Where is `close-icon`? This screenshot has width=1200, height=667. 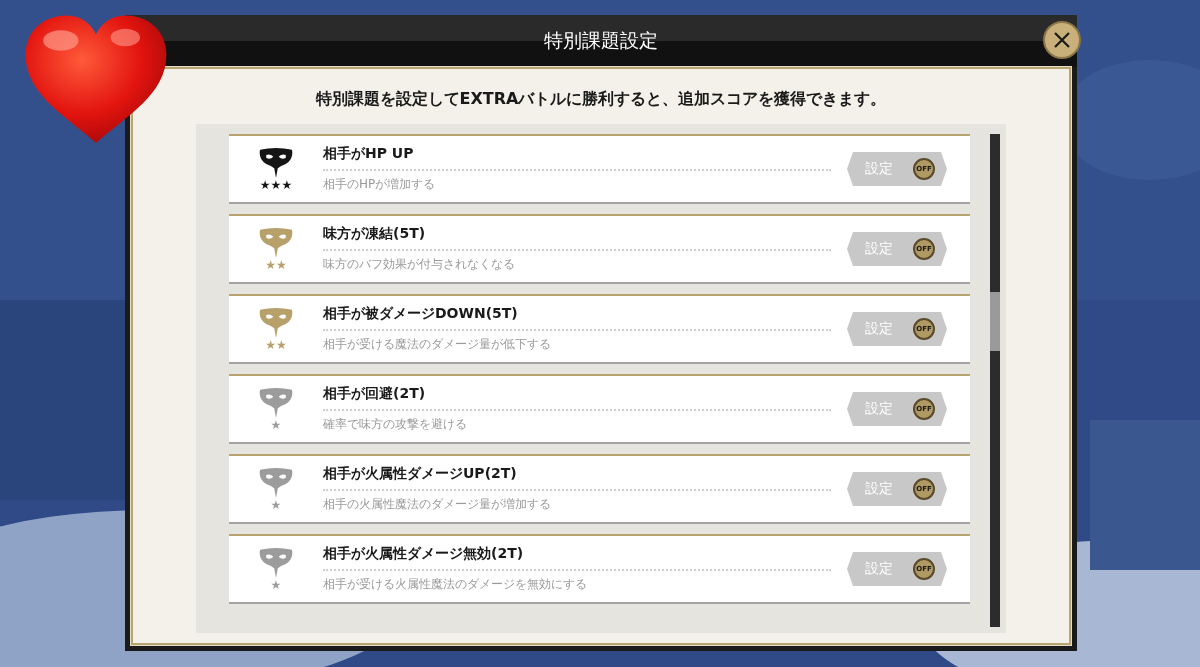
close-icon is located at coordinates (1062, 40).